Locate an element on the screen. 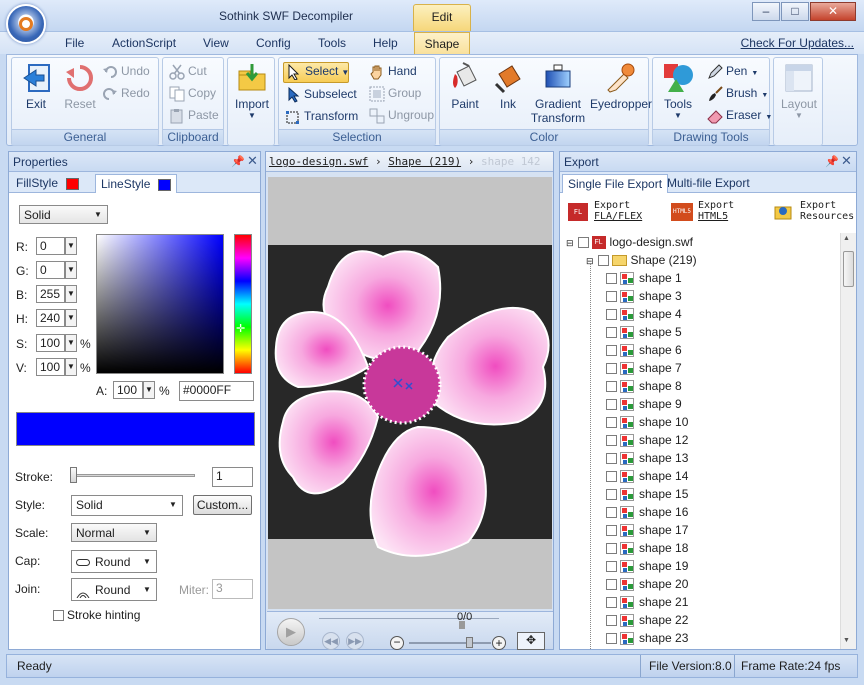  paste-button: Paste is located at coordinates (194, 117).